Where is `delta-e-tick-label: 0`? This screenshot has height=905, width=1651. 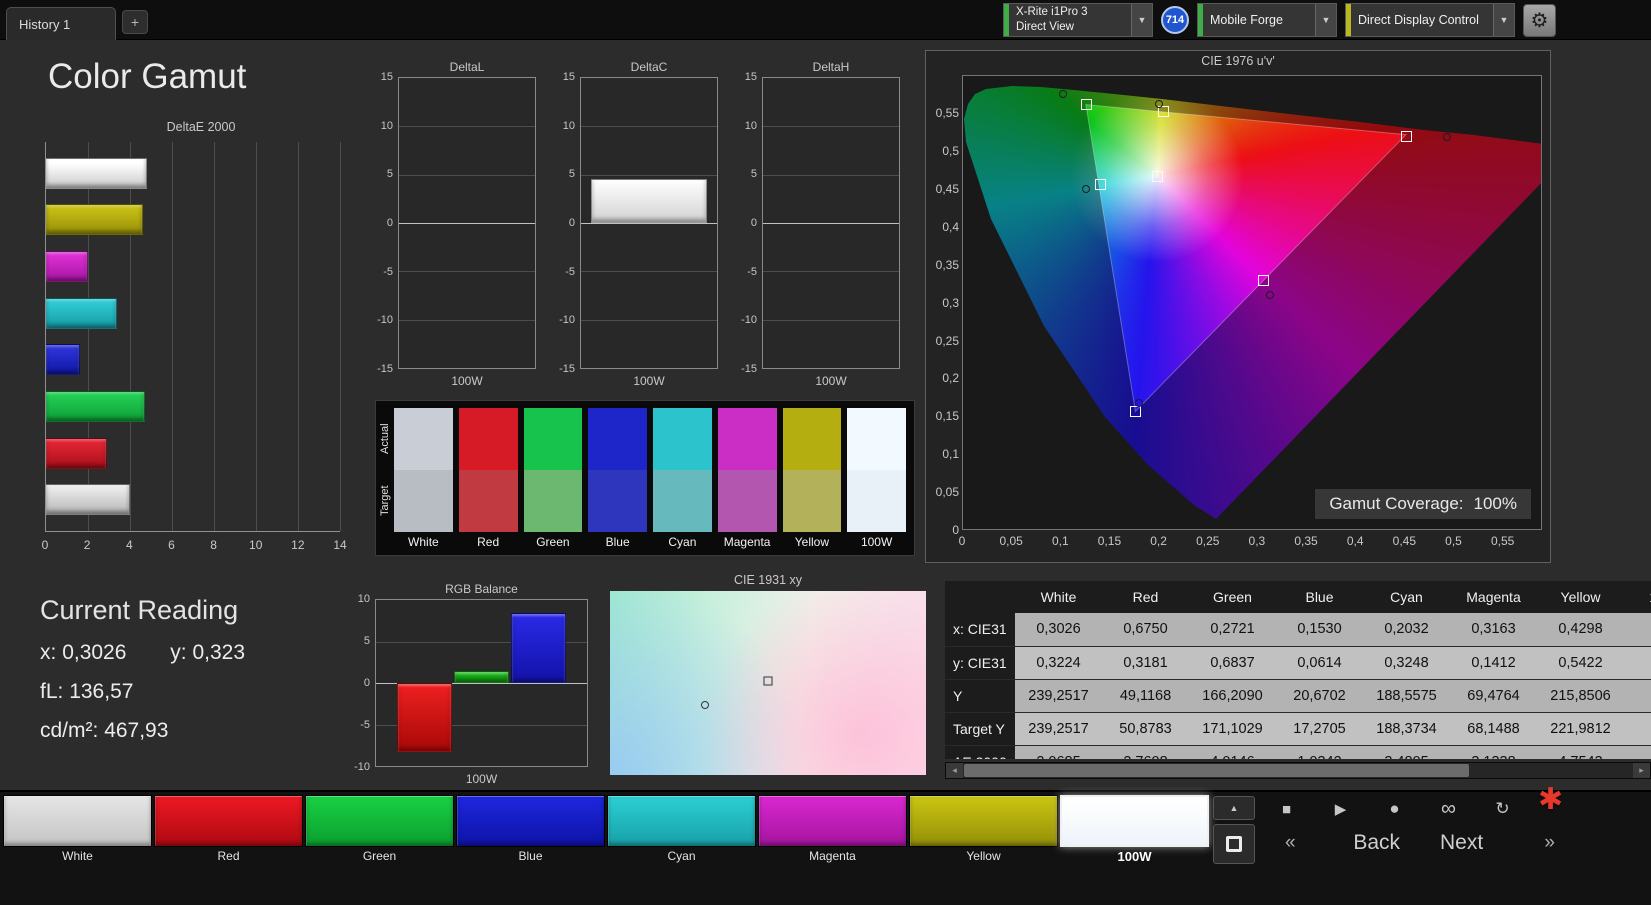 delta-e-tick-label: 0 is located at coordinates (45, 545).